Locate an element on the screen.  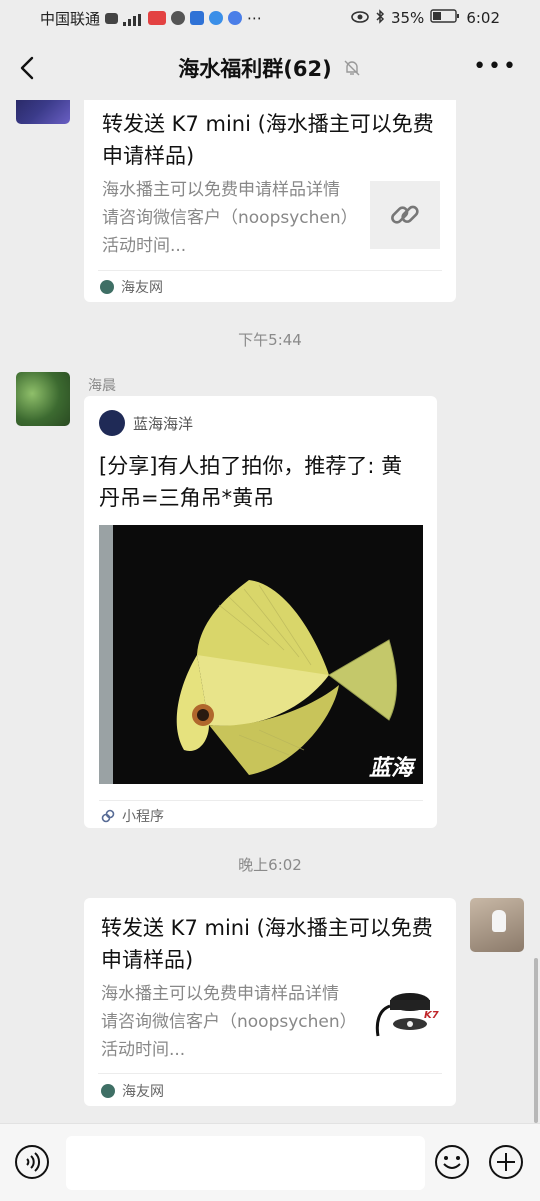
eye-icon is located at coordinates (360, 18).